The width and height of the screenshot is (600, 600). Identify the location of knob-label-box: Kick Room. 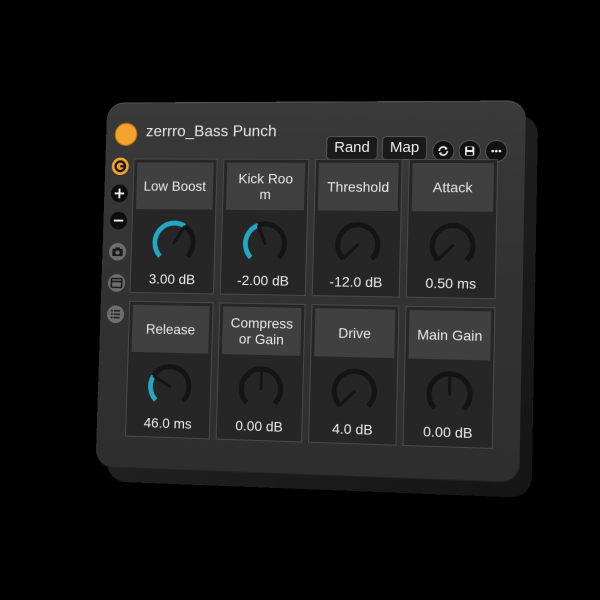
(265, 186).